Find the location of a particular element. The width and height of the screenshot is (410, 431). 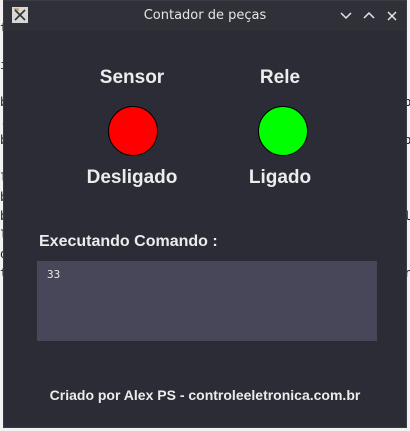

rele-heading: Rele is located at coordinates (280, 77).